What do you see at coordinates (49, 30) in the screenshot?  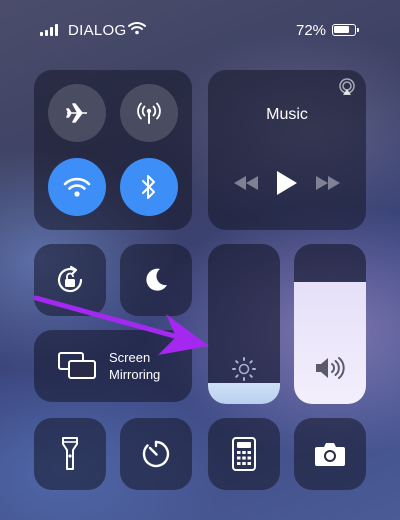 I see `cellular-signal-icon` at bounding box center [49, 30].